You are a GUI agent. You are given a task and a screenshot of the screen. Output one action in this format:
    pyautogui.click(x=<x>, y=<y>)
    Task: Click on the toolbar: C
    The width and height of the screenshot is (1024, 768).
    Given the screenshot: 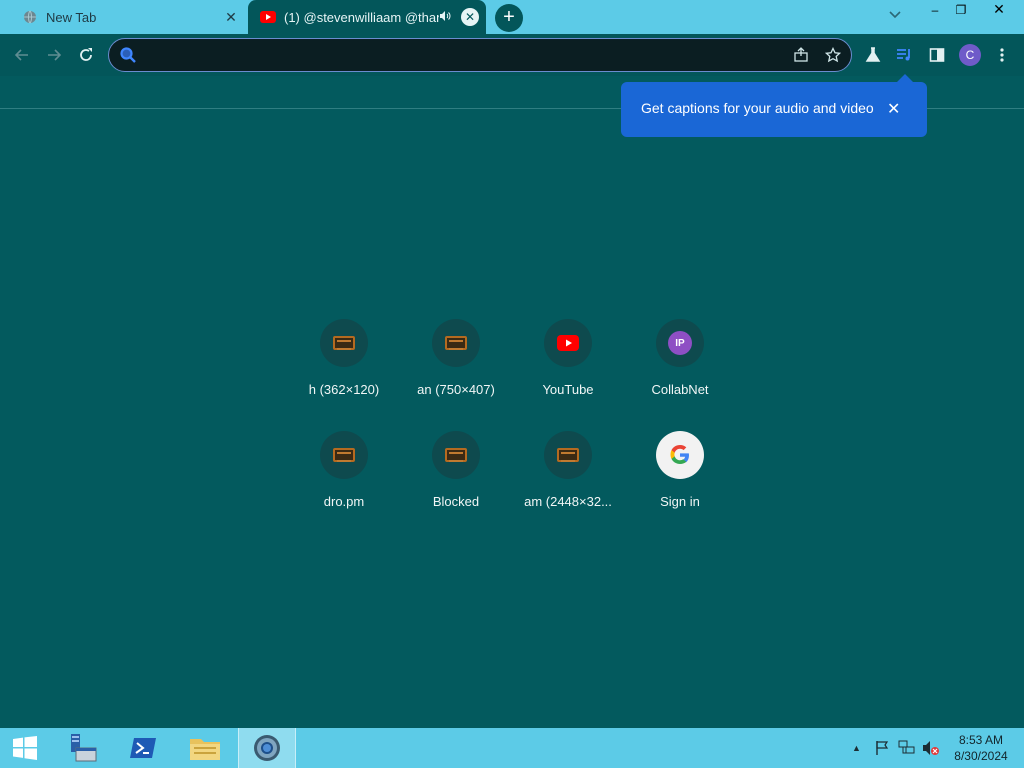 What is the action you would take?
    pyautogui.click(x=512, y=55)
    